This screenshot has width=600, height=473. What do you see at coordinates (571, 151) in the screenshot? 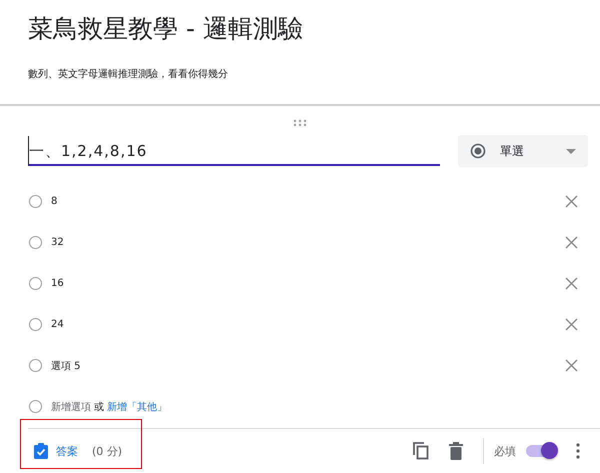
I see `caret-icon` at bounding box center [571, 151].